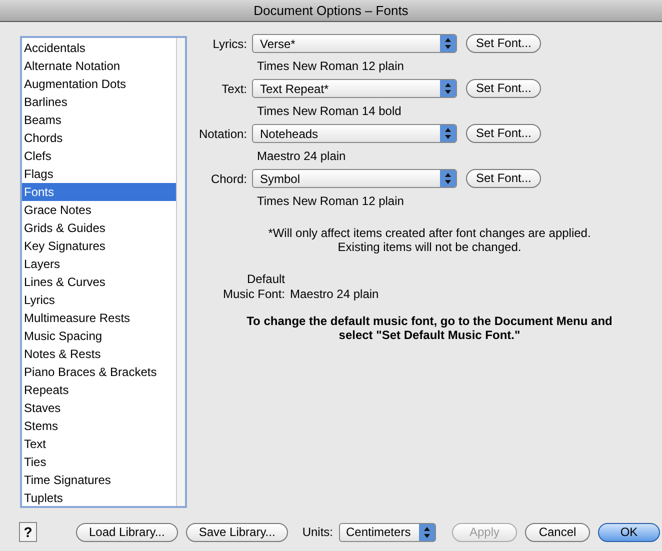 This screenshot has height=551, width=662. I want to click on category-item: Barlines, so click(99, 102).